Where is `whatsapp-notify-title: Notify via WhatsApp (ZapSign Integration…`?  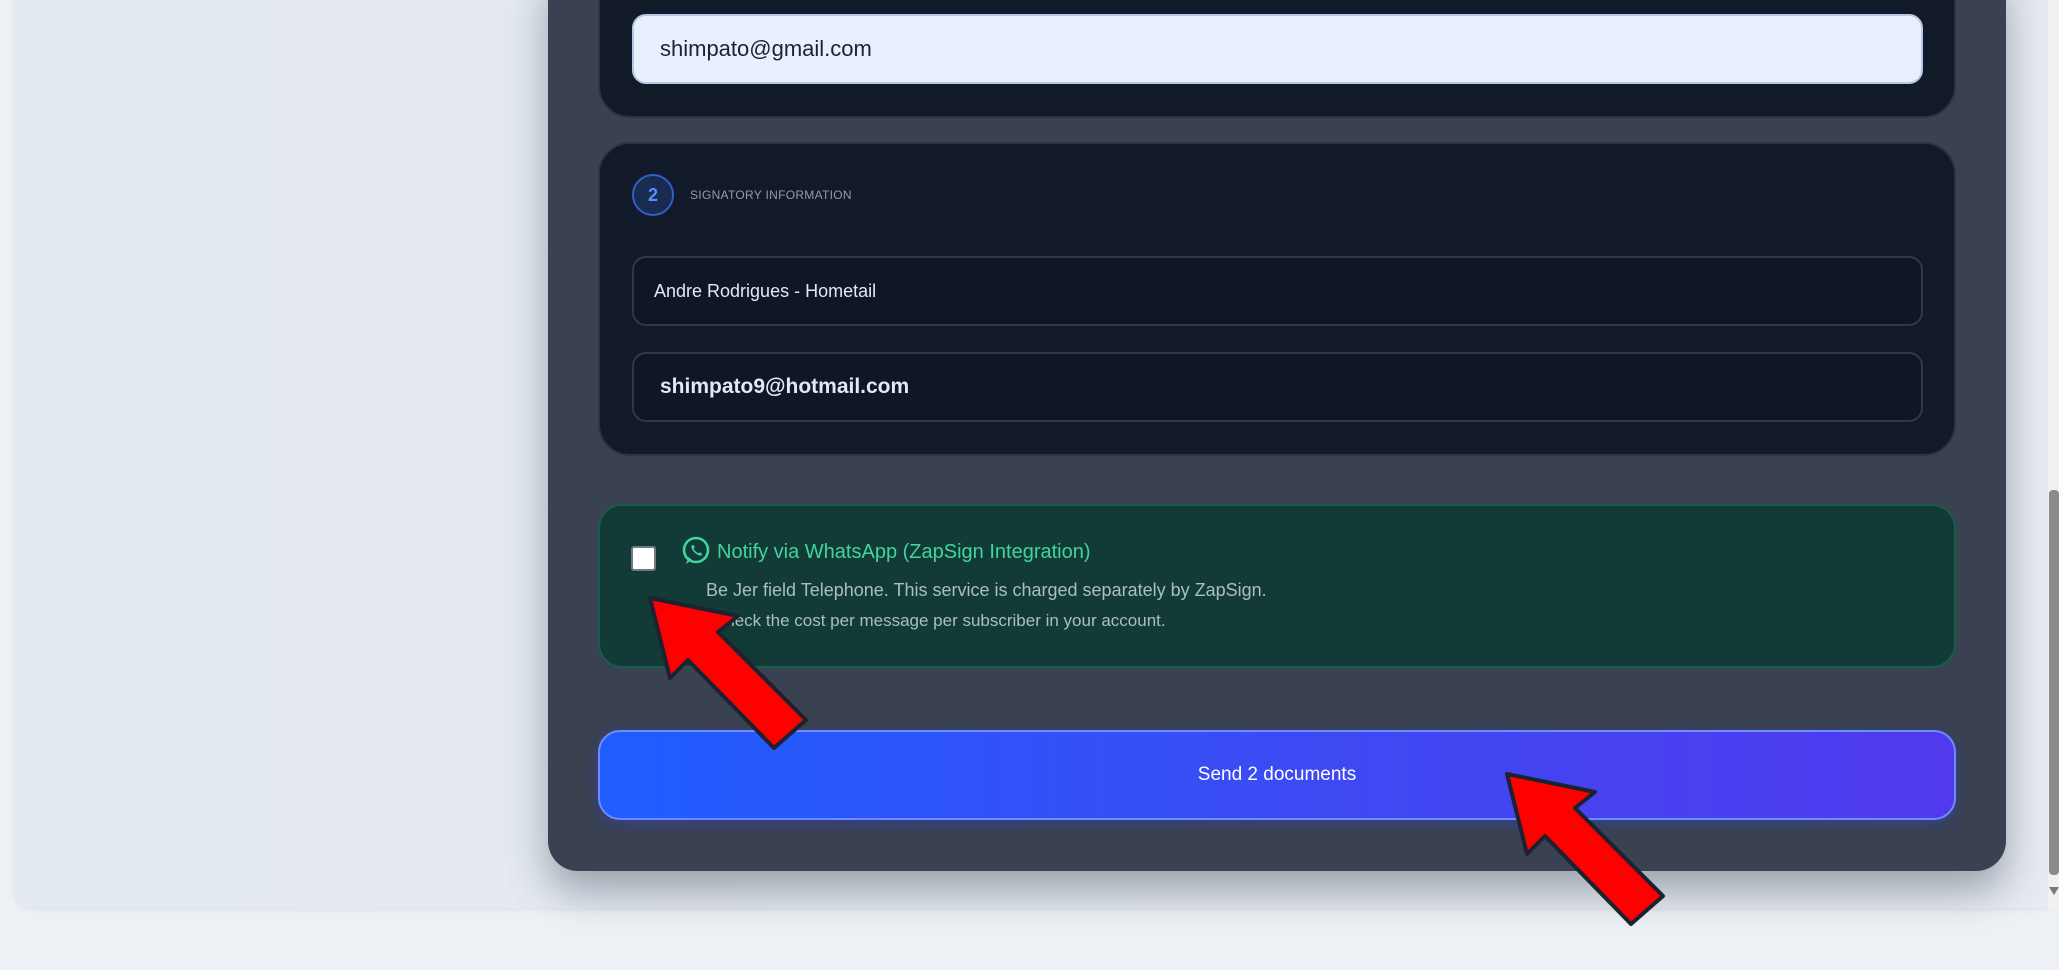
whatsapp-notify-title: Notify via WhatsApp (ZapSign Integration… is located at coordinates (904, 552).